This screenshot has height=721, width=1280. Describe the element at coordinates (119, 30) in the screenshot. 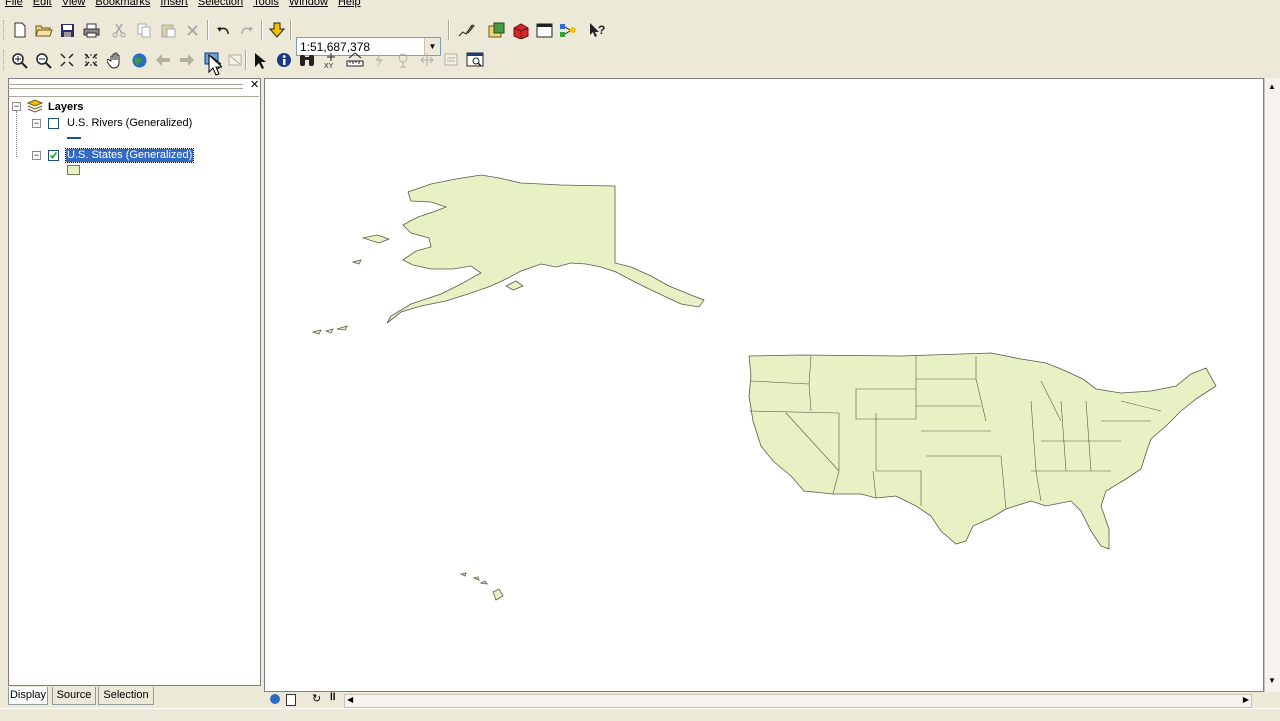

I see `cut-icon` at that location.